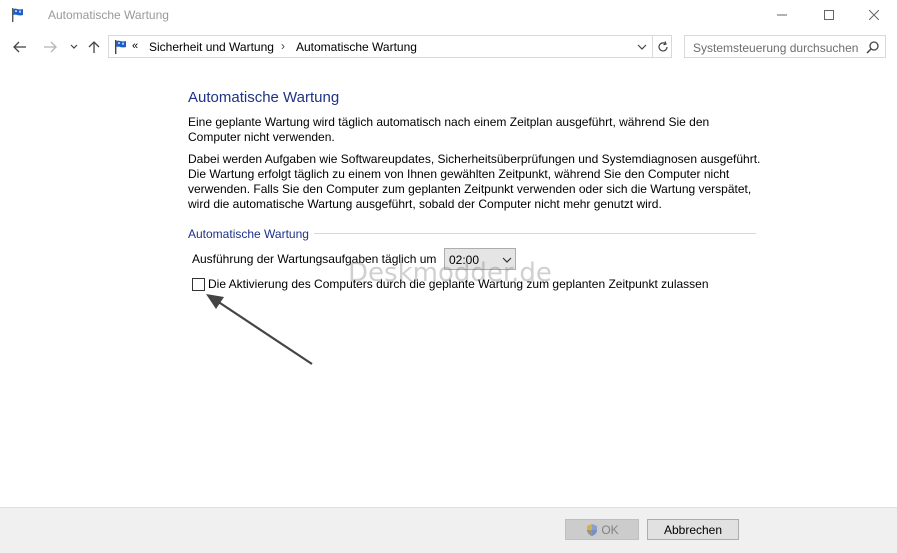 The image size is (897, 553). Describe the element at coordinates (448, 530) in the screenshot. I see `dialog-footer: OK Abbrechen` at that location.